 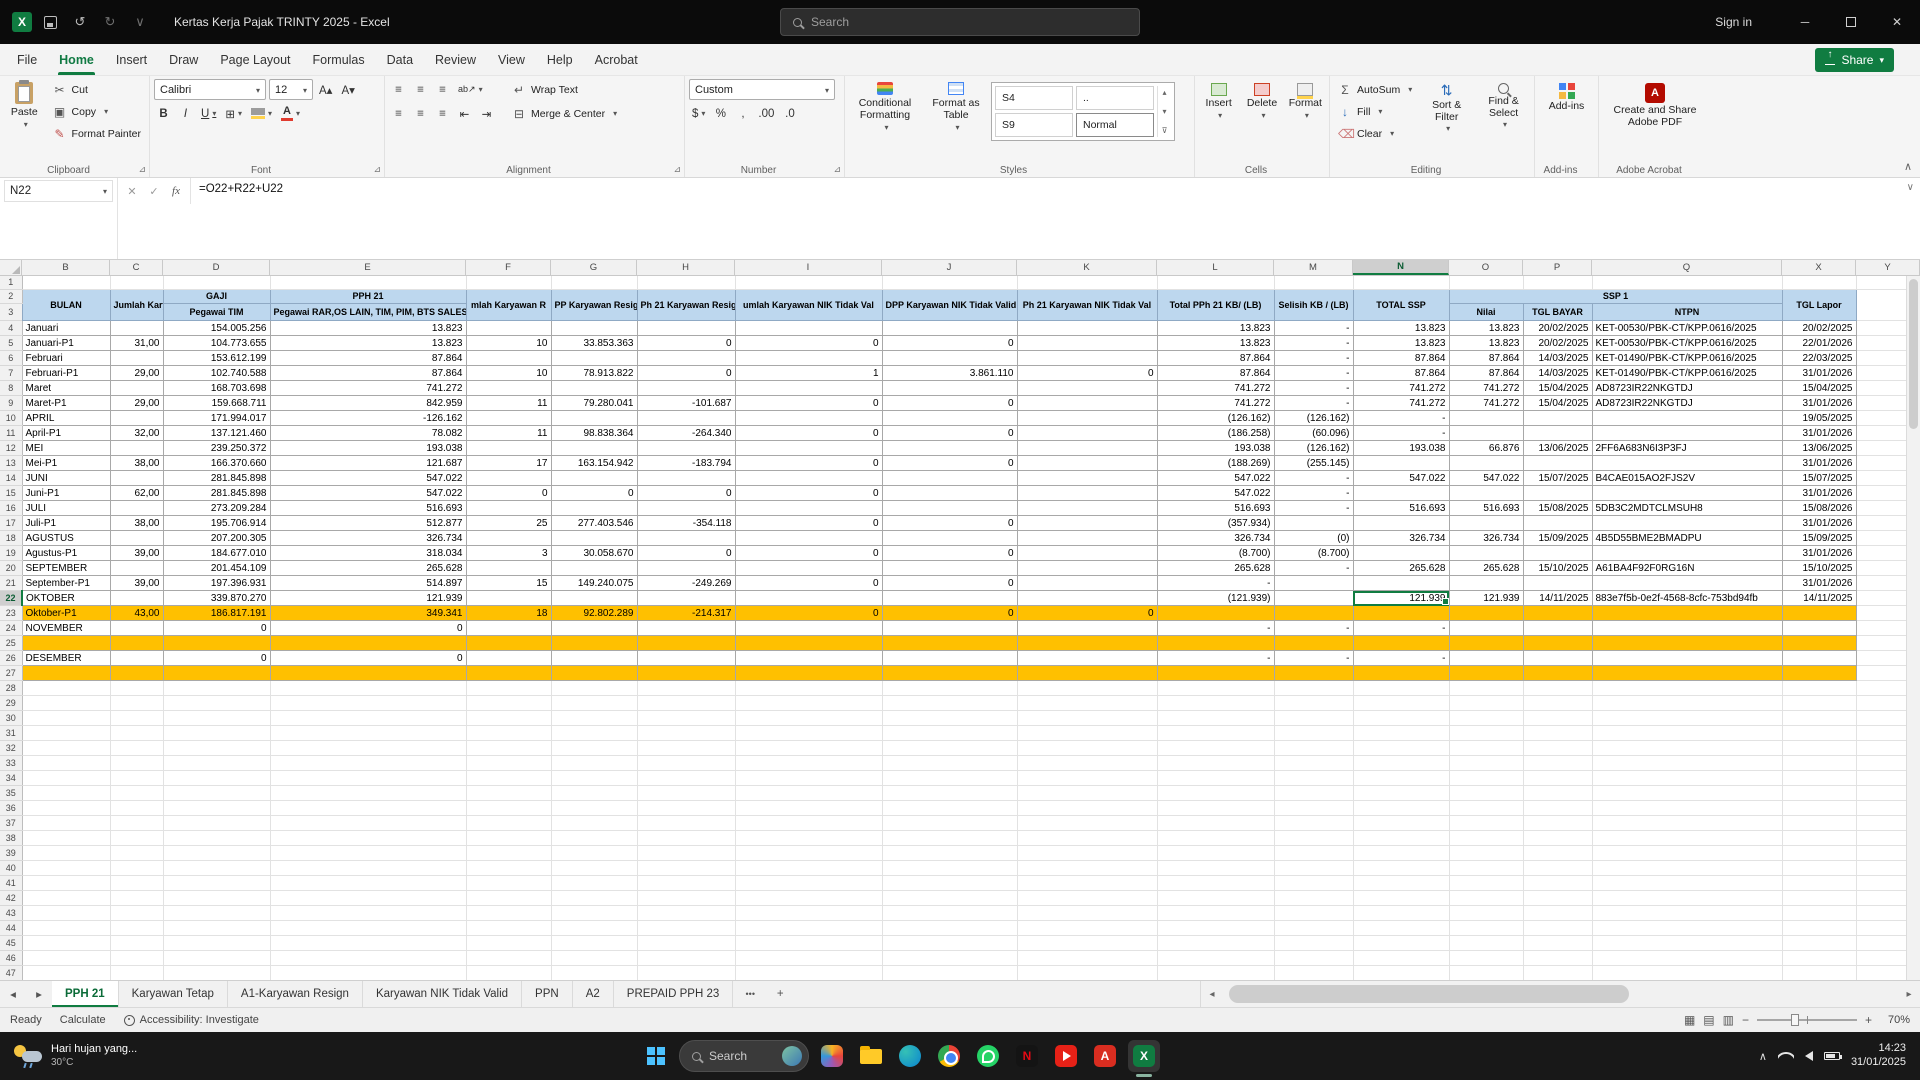 What do you see at coordinates (1897, 22) in the screenshot?
I see `close-button: ✕` at bounding box center [1897, 22].